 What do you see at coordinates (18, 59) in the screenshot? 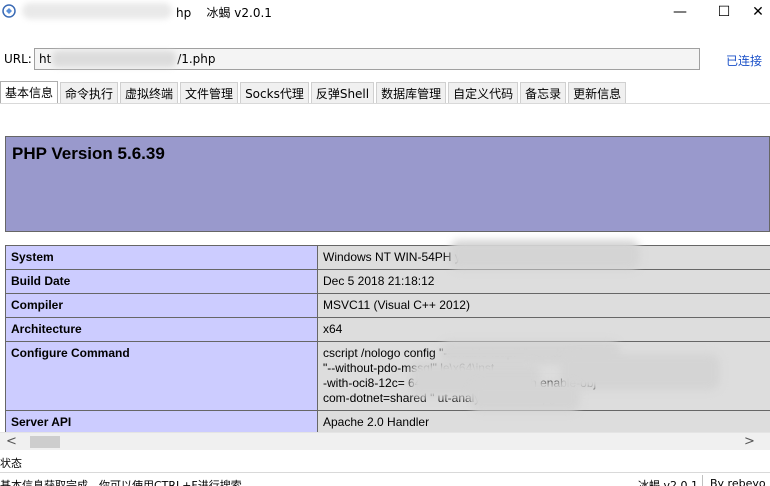
I see `url-label: URL:` at bounding box center [18, 59].